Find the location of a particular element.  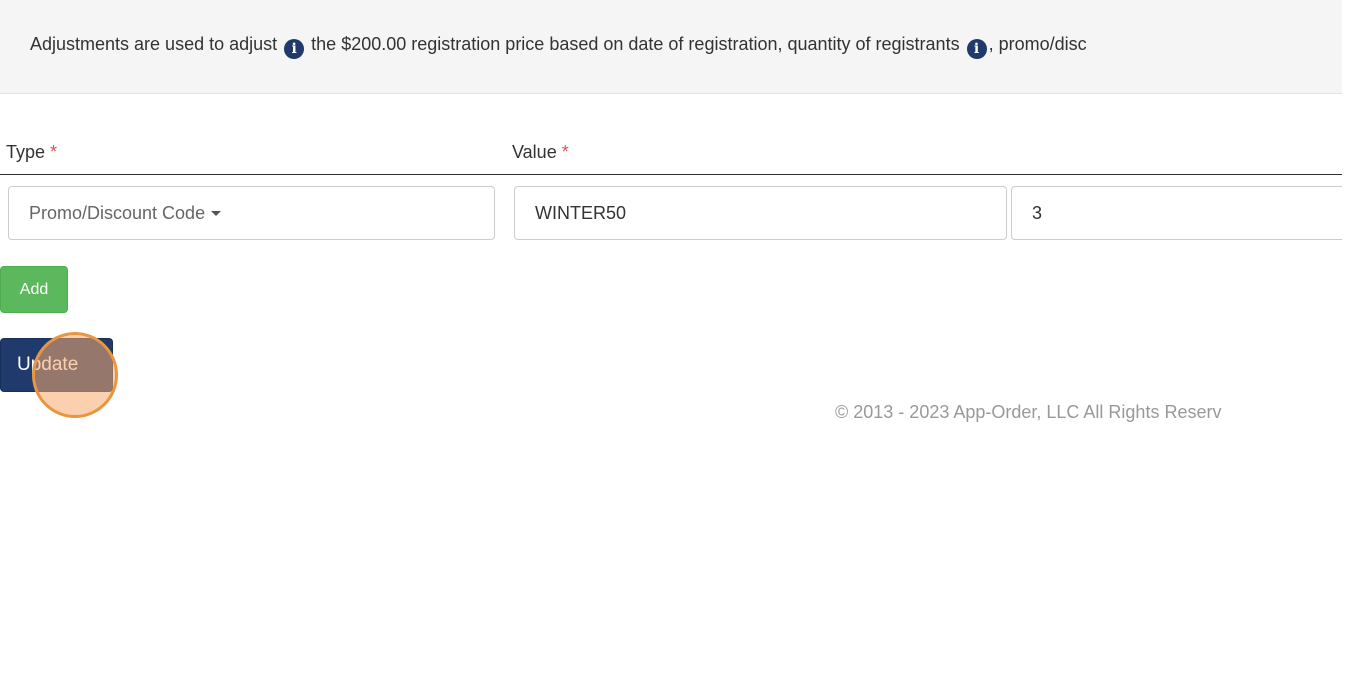

promo-code-value: WINTER50 is located at coordinates (581, 213).